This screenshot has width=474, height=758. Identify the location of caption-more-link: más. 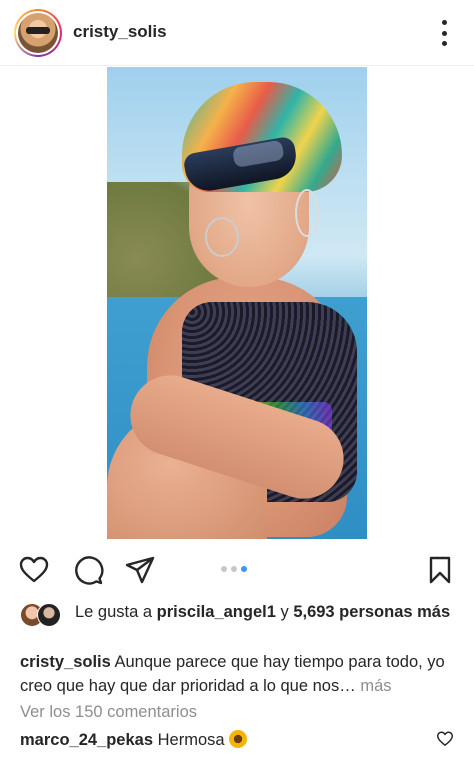
(375, 686).